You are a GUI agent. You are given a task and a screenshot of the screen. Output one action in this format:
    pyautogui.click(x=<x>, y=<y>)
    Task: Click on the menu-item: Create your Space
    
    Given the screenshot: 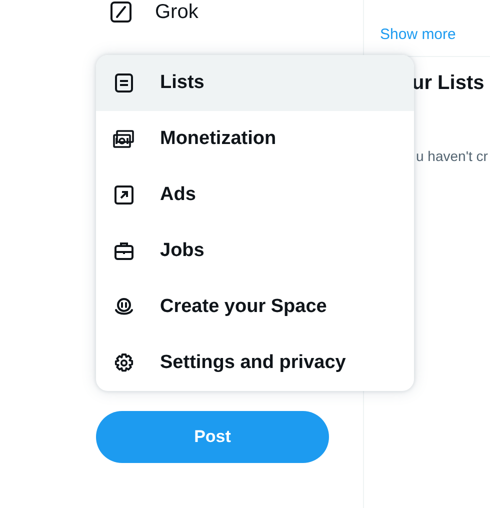 What is the action you would take?
    pyautogui.click(x=255, y=307)
    